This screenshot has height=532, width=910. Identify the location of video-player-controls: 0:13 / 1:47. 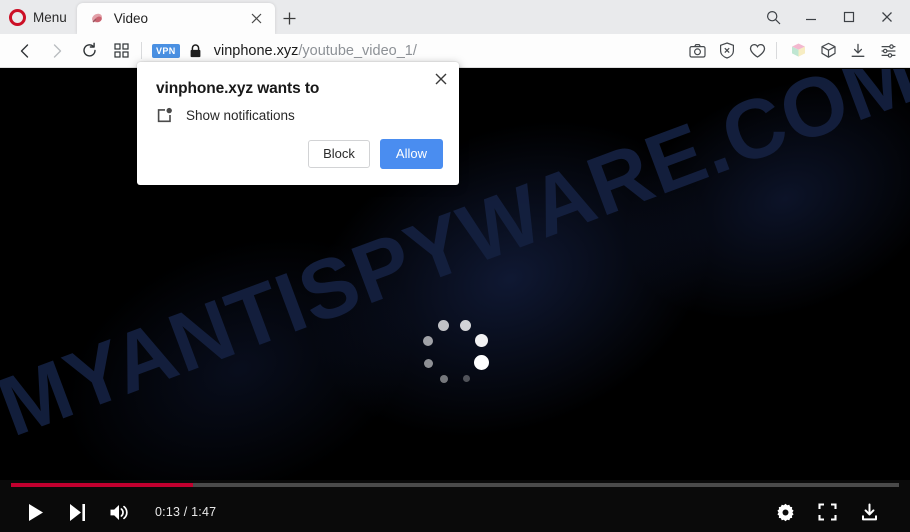
(455, 506).